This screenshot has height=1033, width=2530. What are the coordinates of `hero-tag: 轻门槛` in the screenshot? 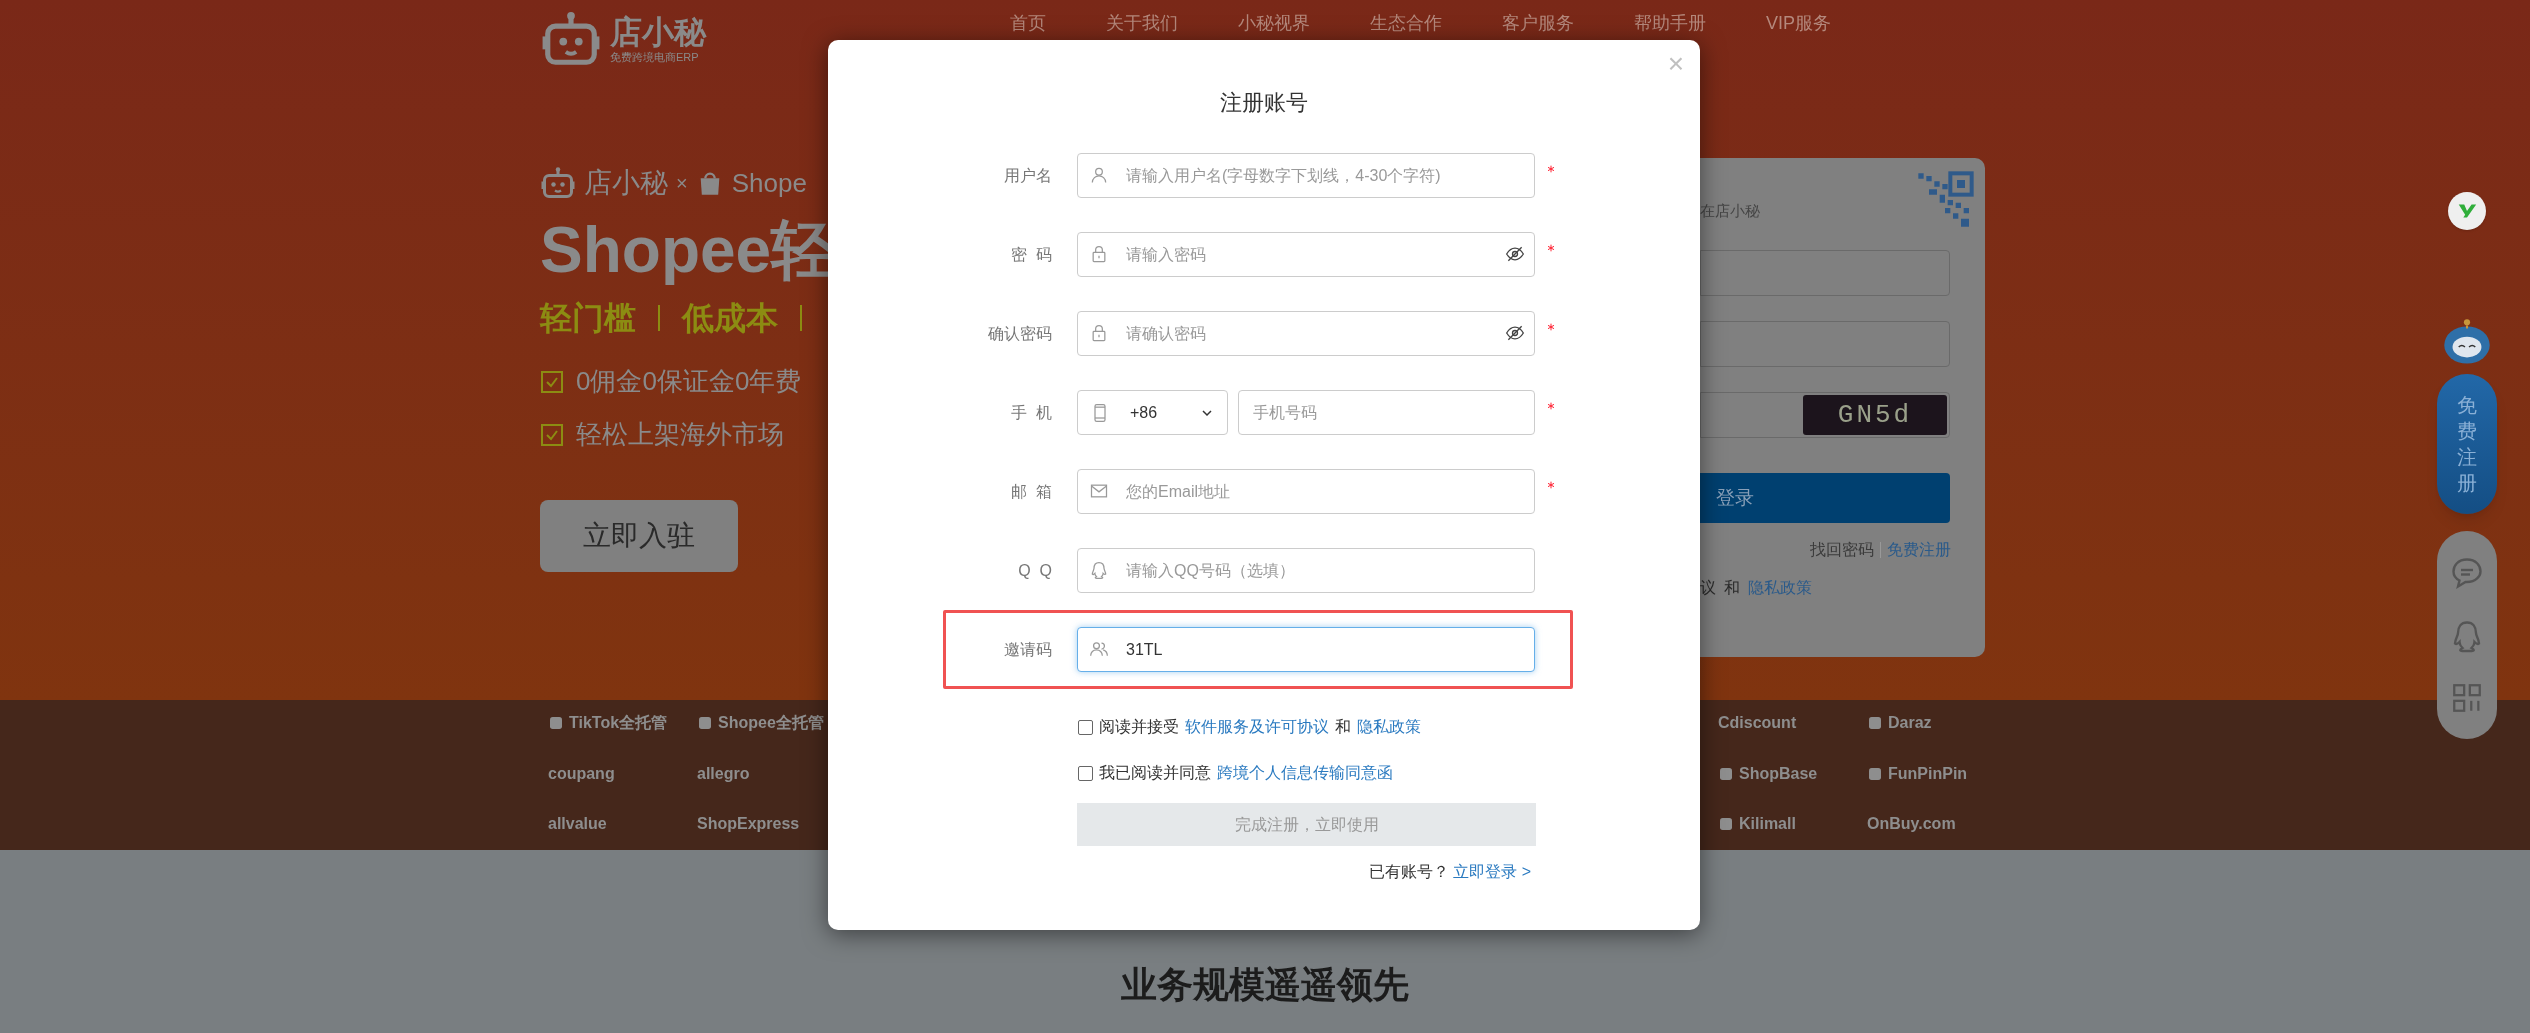 It's located at (588, 318).